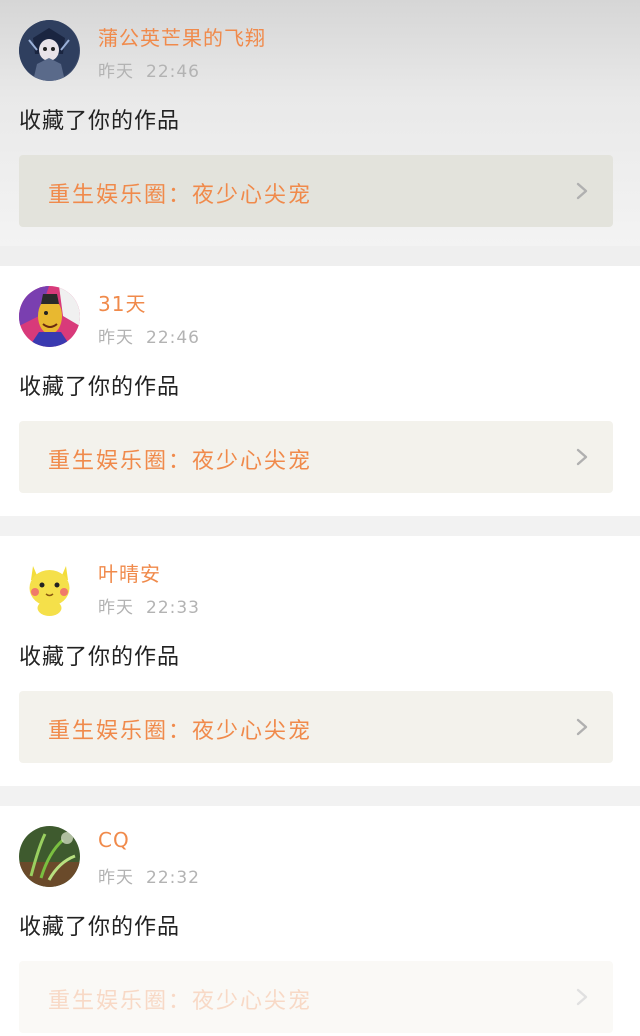 This screenshot has width=640, height=1036. I want to click on timestamp: 昨天 22:33, so click(149, 605).